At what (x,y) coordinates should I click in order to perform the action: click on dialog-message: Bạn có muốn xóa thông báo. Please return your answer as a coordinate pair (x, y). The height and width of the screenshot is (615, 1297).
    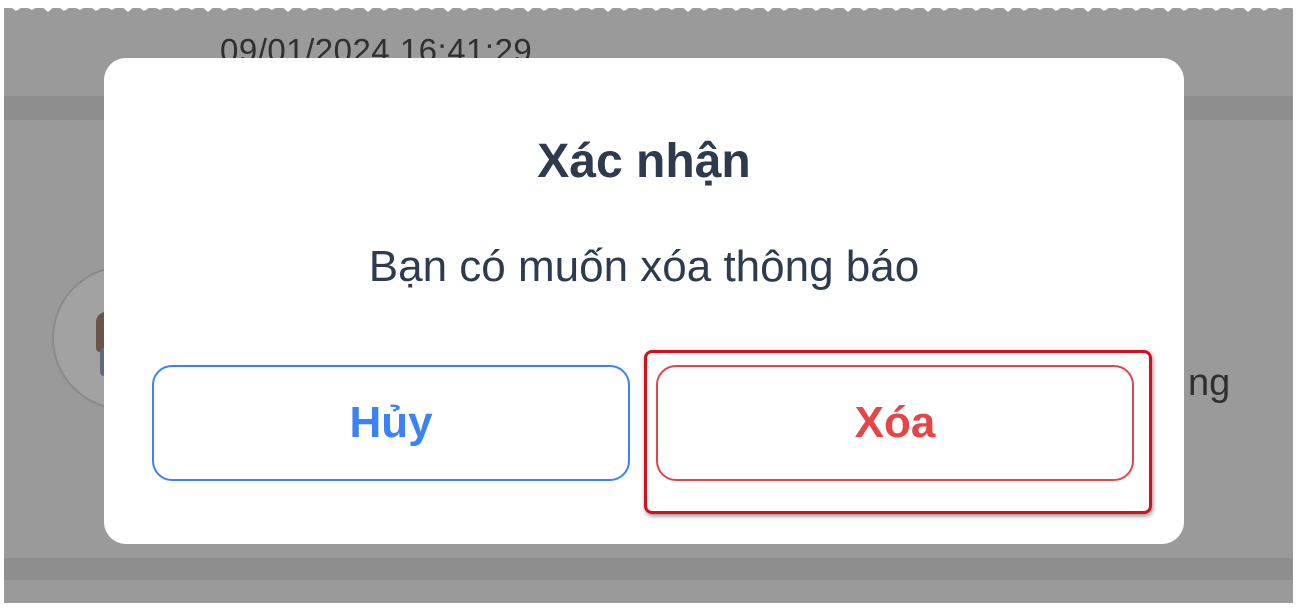
    Looking at the image, I should click on (644, 266).